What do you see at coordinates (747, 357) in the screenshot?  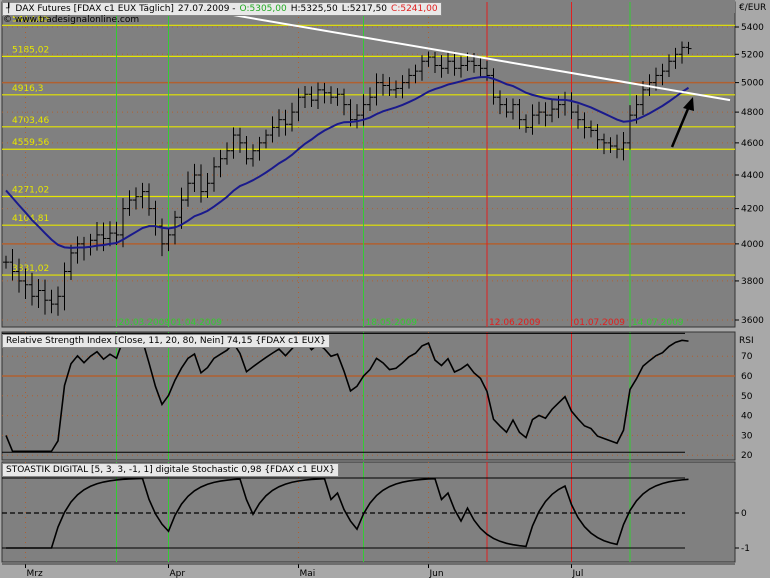 I see `rsi-tick-label: 70` at bounding box center [747, 357].